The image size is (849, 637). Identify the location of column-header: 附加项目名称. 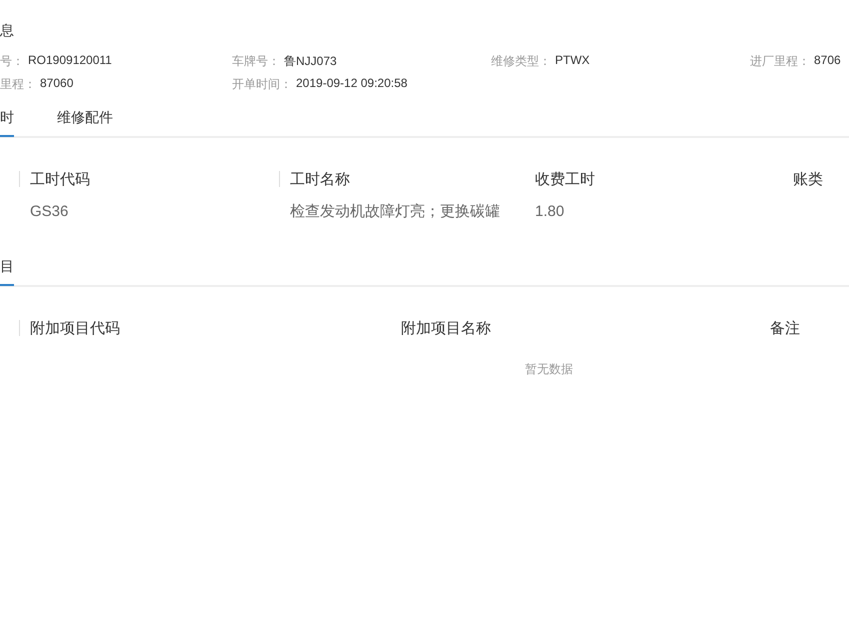
(446, 328).